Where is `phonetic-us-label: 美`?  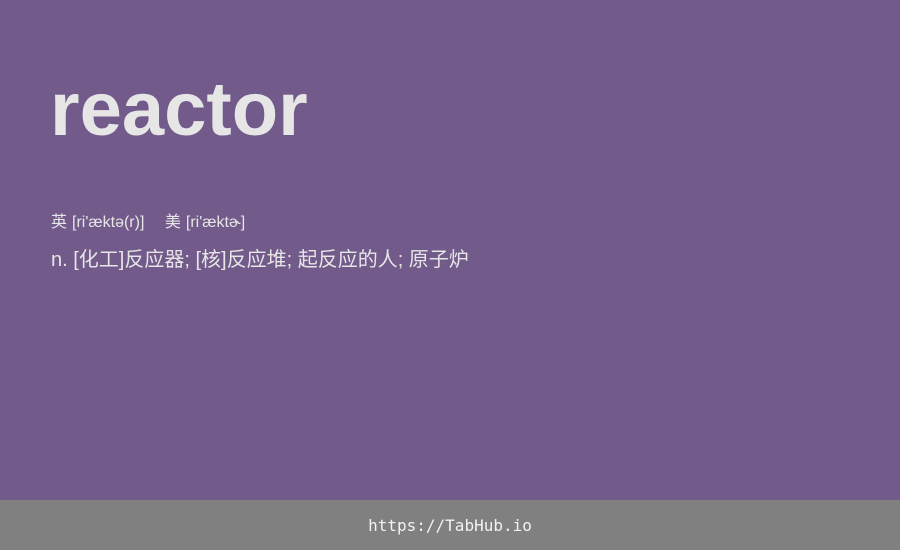 phonetic-us-label: 美 is located at coordinates (172, 222).